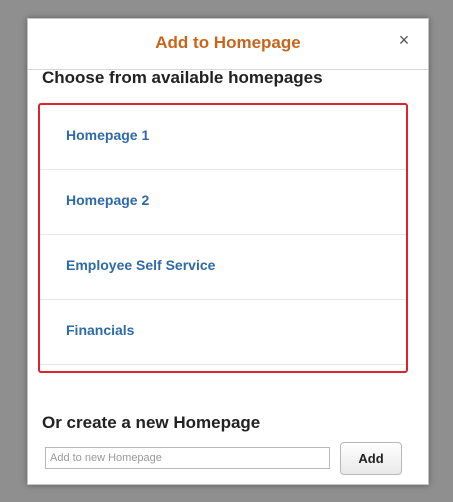  I want to click on homepage-list-item: Employee Self Service, so click(223, 267).